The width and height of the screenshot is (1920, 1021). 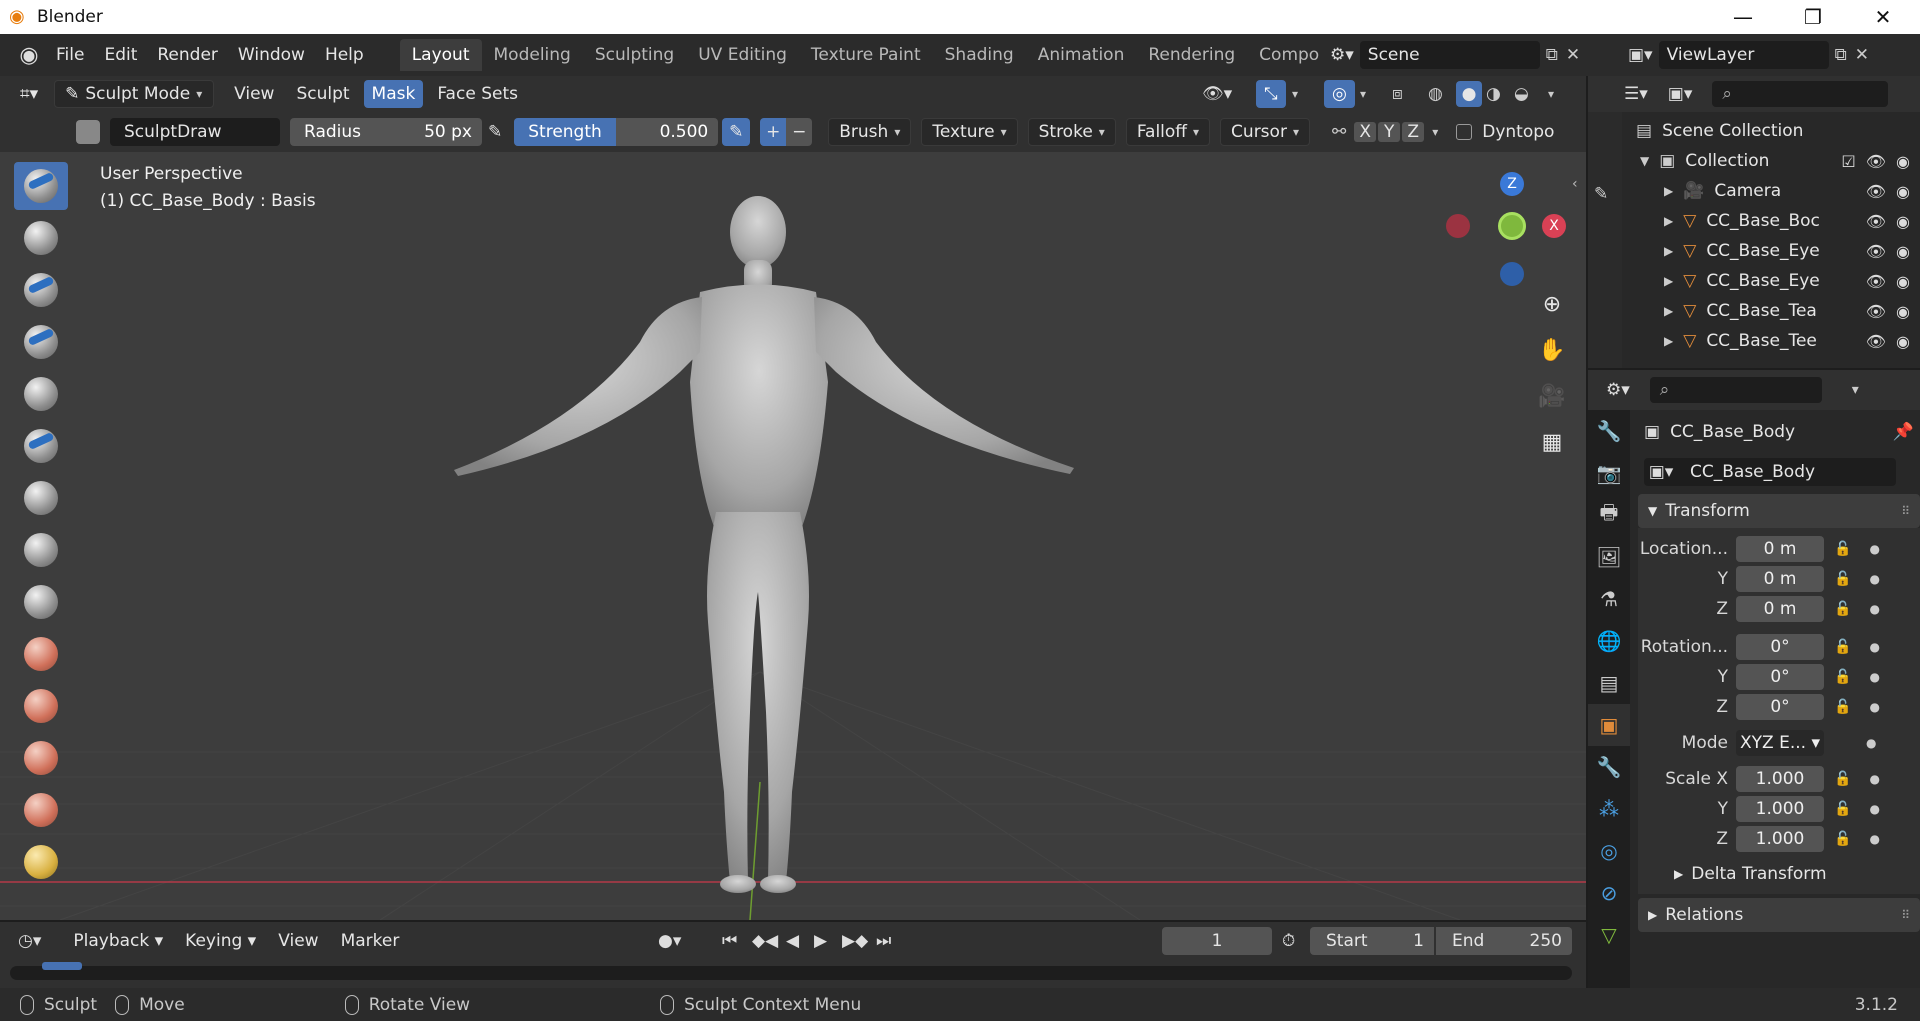 I want to click on tab-rendering: Rendering, so click(x=1191, y=55).